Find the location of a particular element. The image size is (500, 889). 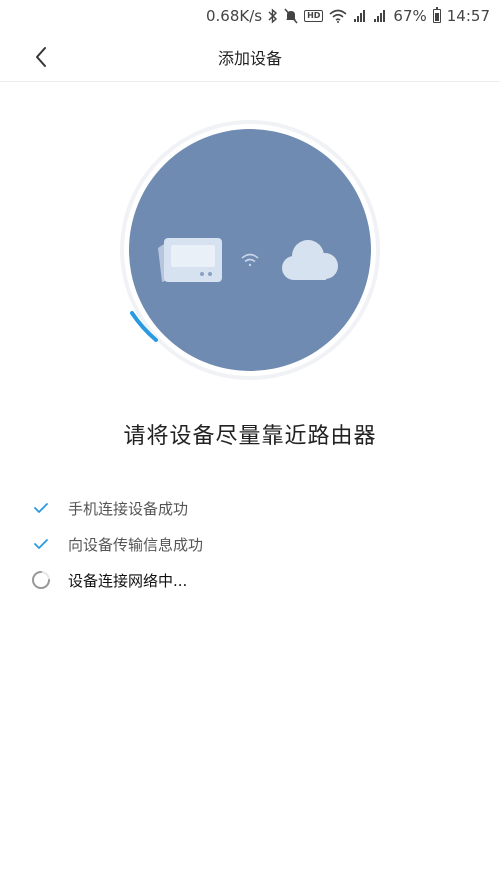

chevron-left-icon is located at coordinates (41, 57).